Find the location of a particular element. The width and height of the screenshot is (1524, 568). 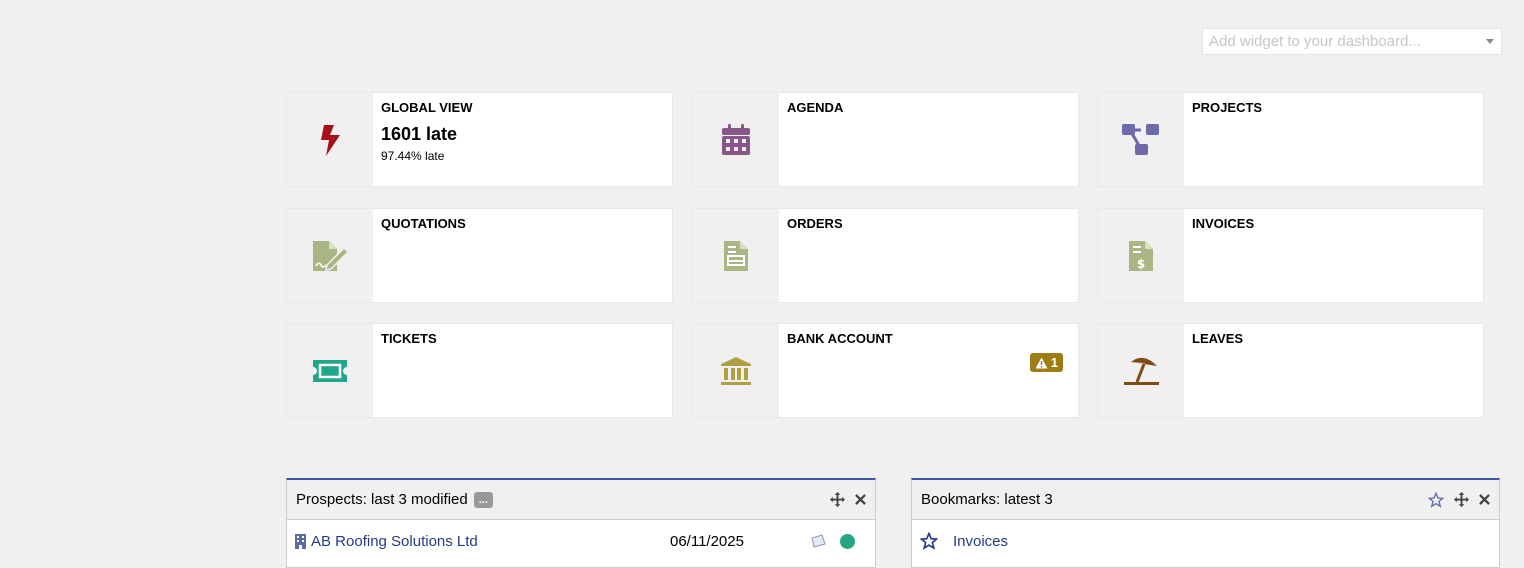

box-title: AGENDA is located at coordinates (815, 107).